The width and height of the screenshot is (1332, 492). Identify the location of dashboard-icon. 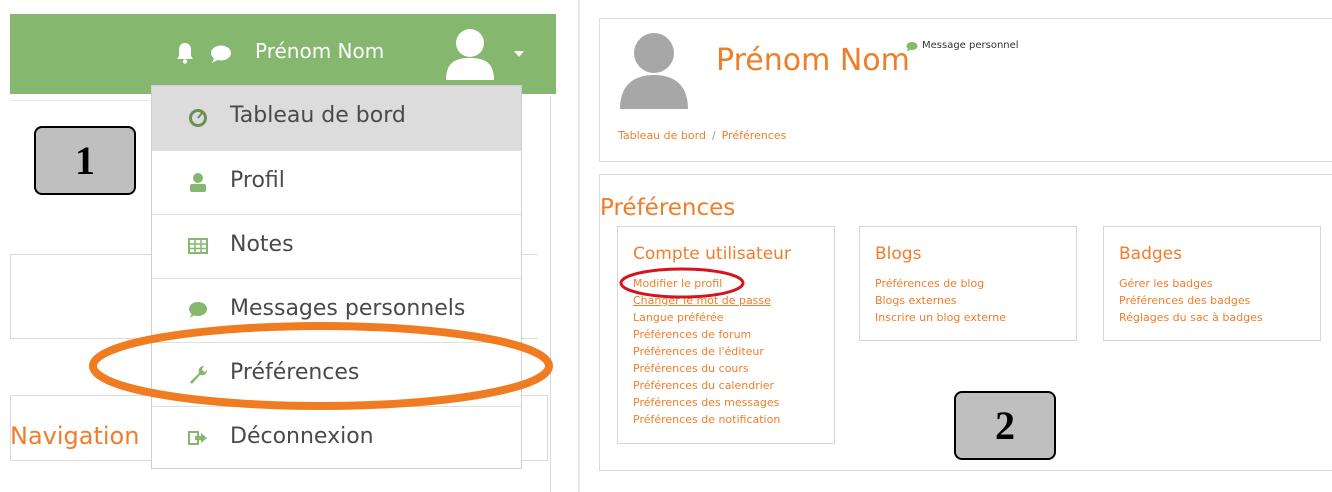
(198, 118).